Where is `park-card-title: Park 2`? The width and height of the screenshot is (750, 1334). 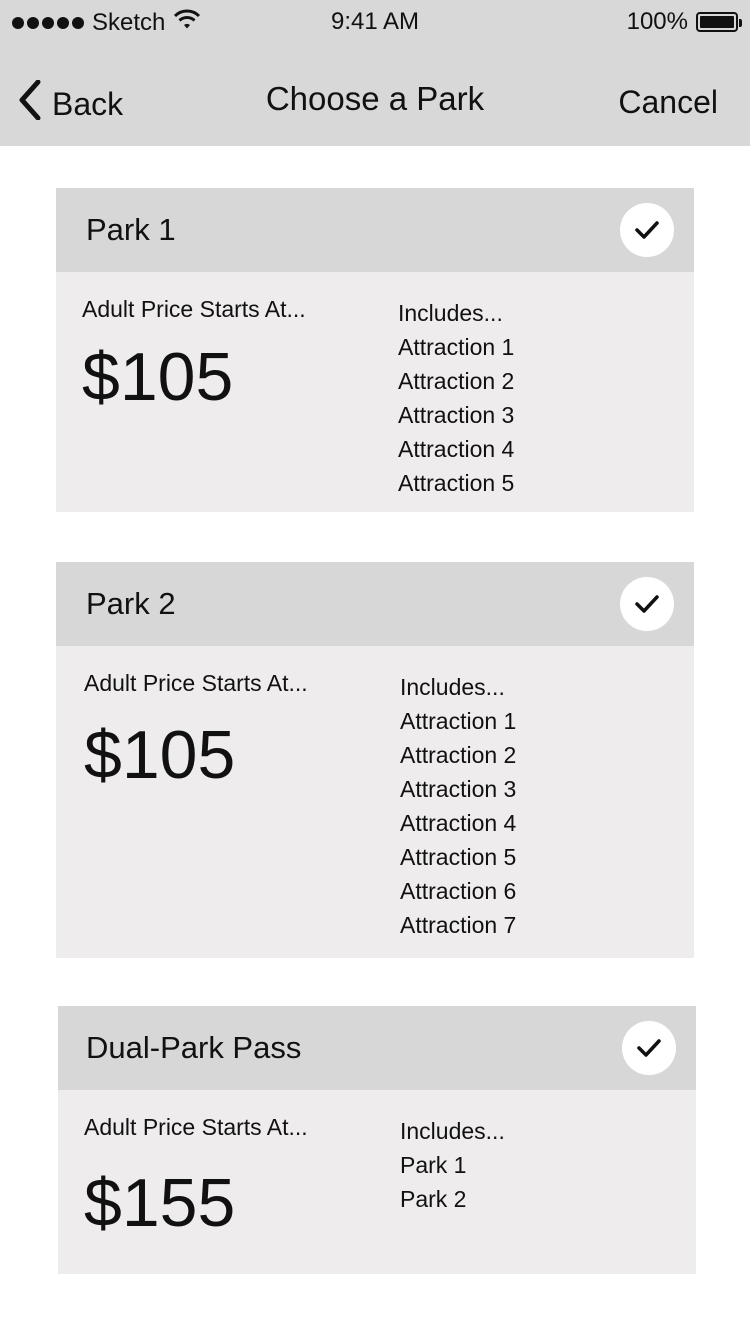 park-card-title: Park 2 is located at coordinates (131, 603).